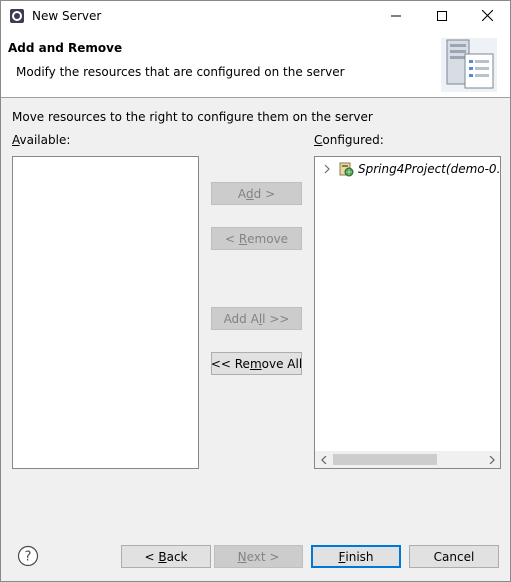 The image size is (511, 582). Describe the element at coordinates (346, 169) in the screenshot. I see `web-project-icon` at that location.